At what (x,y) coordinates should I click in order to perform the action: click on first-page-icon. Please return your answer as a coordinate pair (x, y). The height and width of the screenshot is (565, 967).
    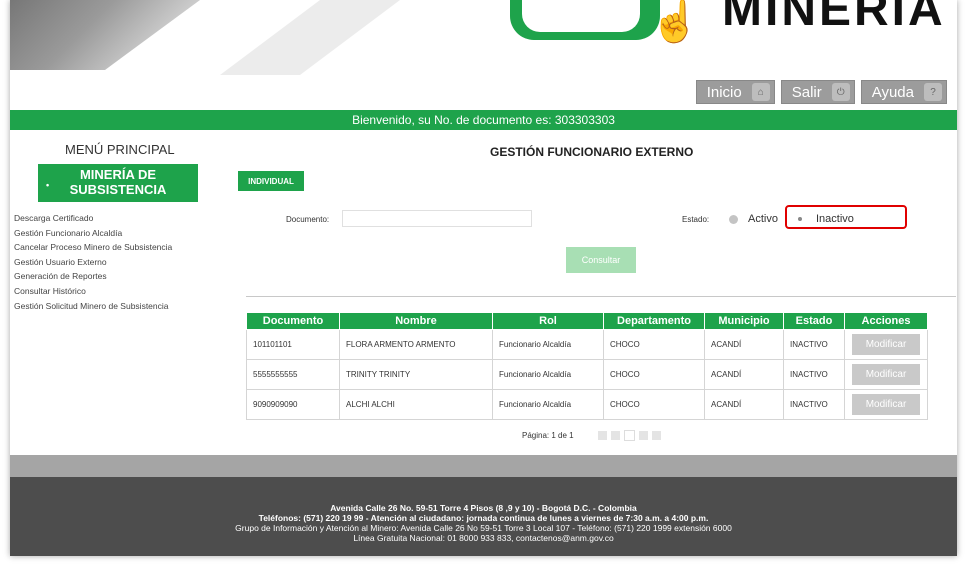
    Looking at the image, I should click on (602, 435).